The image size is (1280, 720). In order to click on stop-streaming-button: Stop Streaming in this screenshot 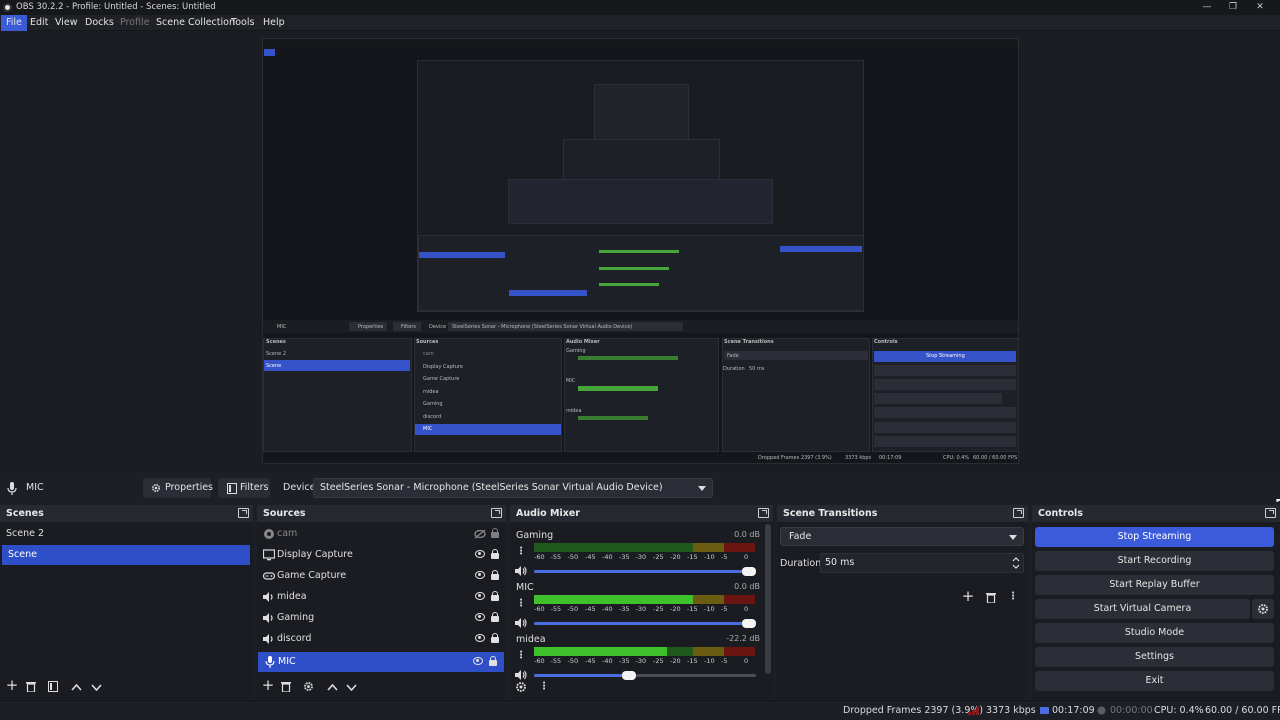, I will do `click(1154, 537)`.